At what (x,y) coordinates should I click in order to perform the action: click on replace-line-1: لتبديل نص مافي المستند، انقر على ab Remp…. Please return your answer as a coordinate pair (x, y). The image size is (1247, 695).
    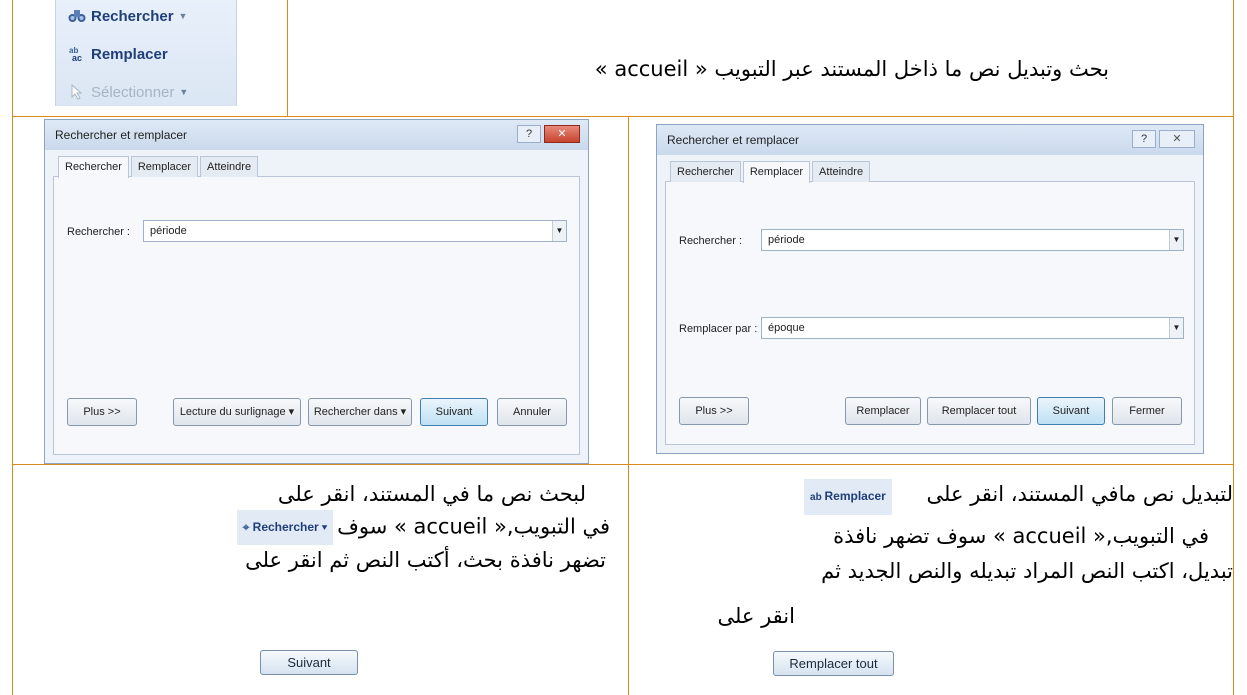
    Looking at the image, I should click on (933, 497).